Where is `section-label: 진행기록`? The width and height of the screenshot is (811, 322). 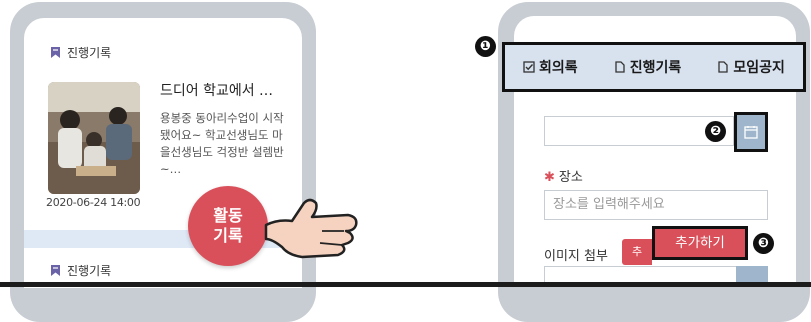 section-label: 진행기록 is located at coordinates (89, 53).